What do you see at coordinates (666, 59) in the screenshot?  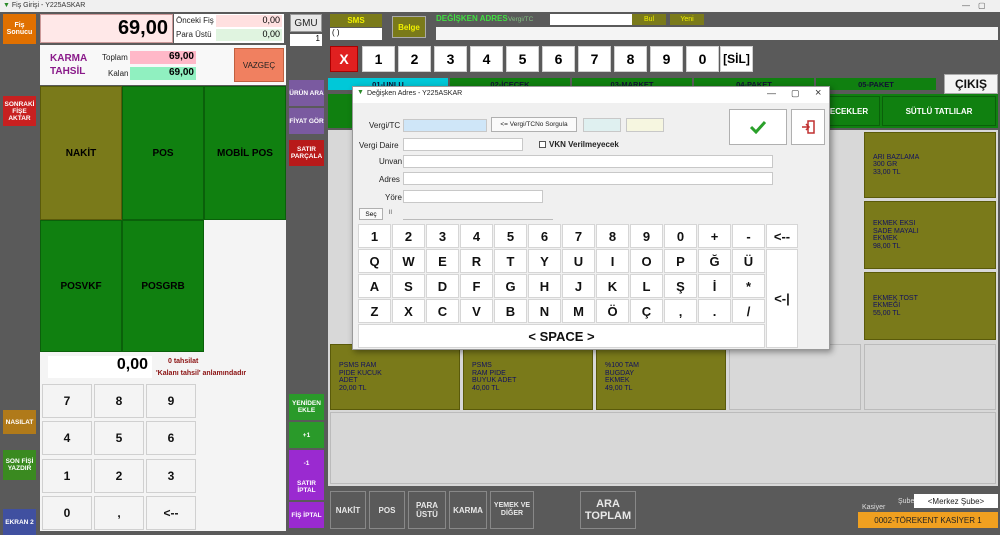 I see `keypad-digit: 9` at bounding box center [666, 59].